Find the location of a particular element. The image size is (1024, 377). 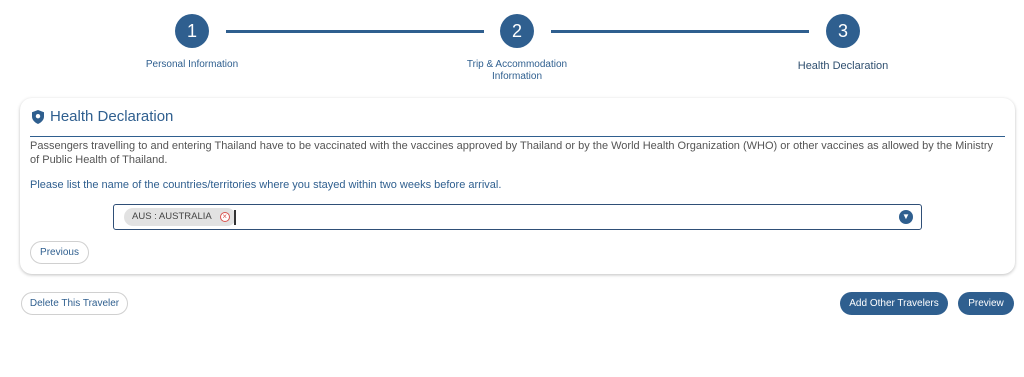

delete-traveler-button: Delete This Traveler is located at coordinates (74, 303).